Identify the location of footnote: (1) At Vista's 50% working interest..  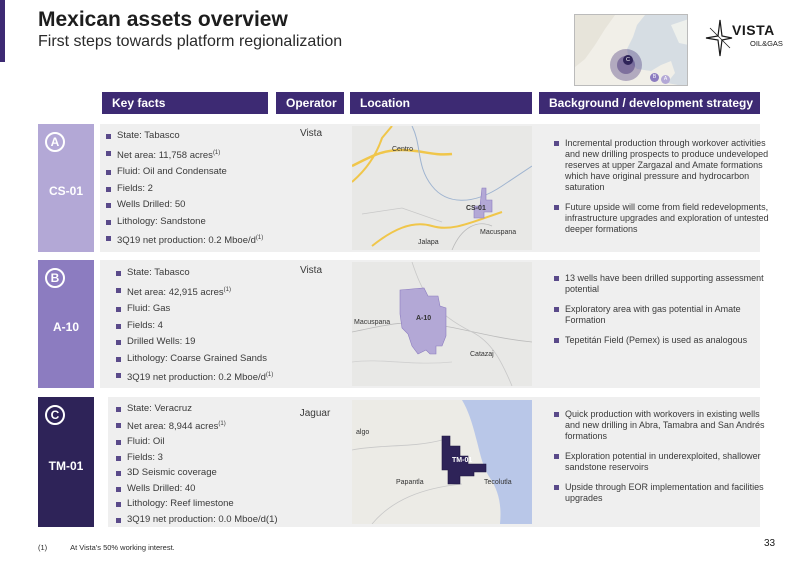
(106, 547).